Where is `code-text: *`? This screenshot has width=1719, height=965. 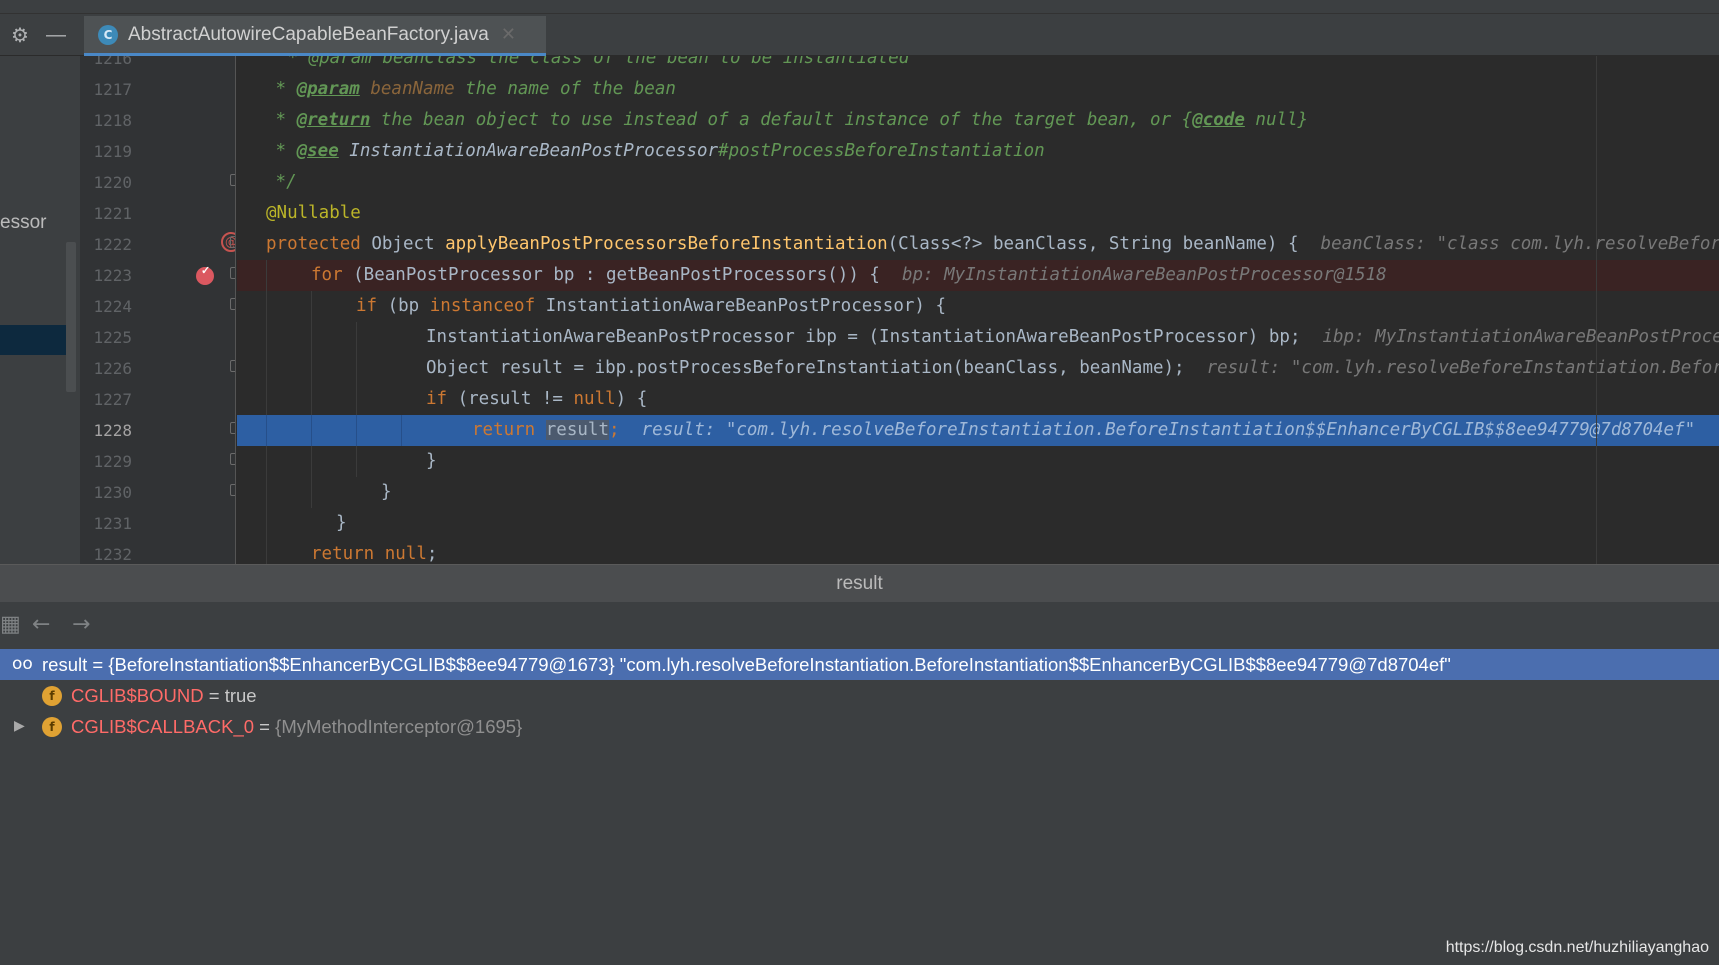 code-text: * is located at coordinates (281, 89).